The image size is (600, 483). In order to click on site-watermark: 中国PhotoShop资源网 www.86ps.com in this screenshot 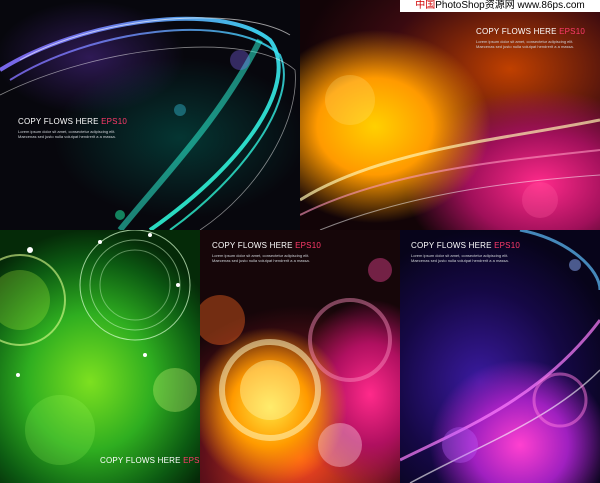, I will do `click(500, 6)`.